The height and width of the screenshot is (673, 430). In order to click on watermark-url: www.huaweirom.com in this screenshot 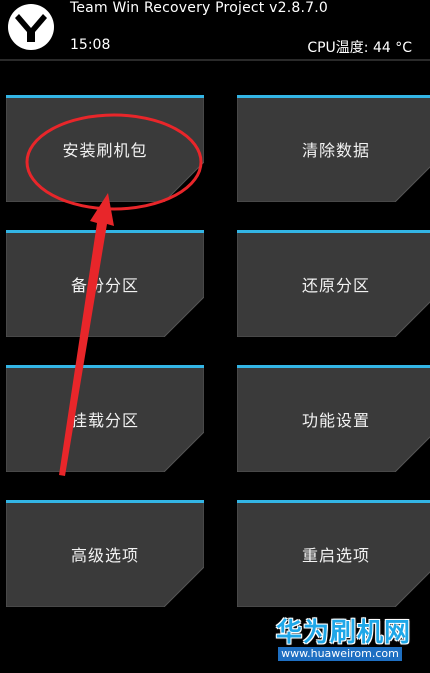, I will do `click(340, 654)`.